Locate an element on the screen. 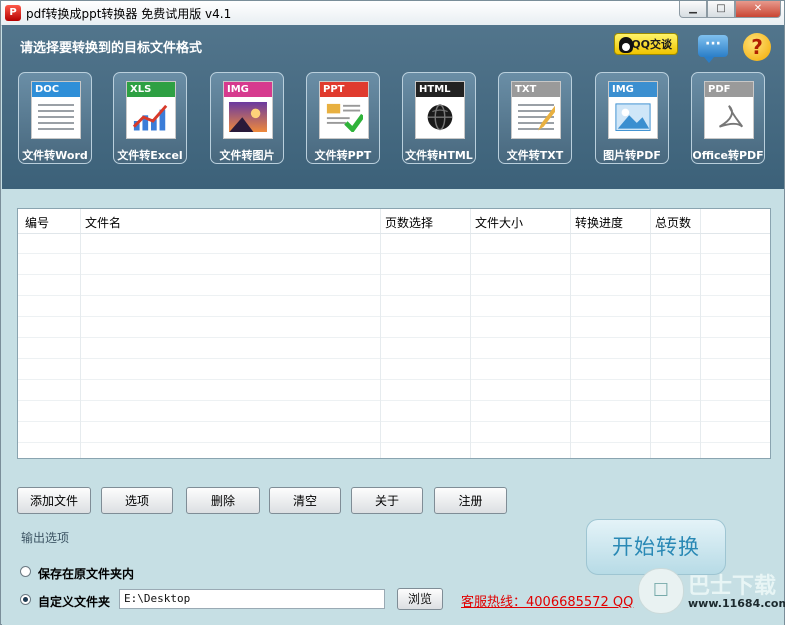  tile-label: 图片转PDF is located at coordinates (632, 155).